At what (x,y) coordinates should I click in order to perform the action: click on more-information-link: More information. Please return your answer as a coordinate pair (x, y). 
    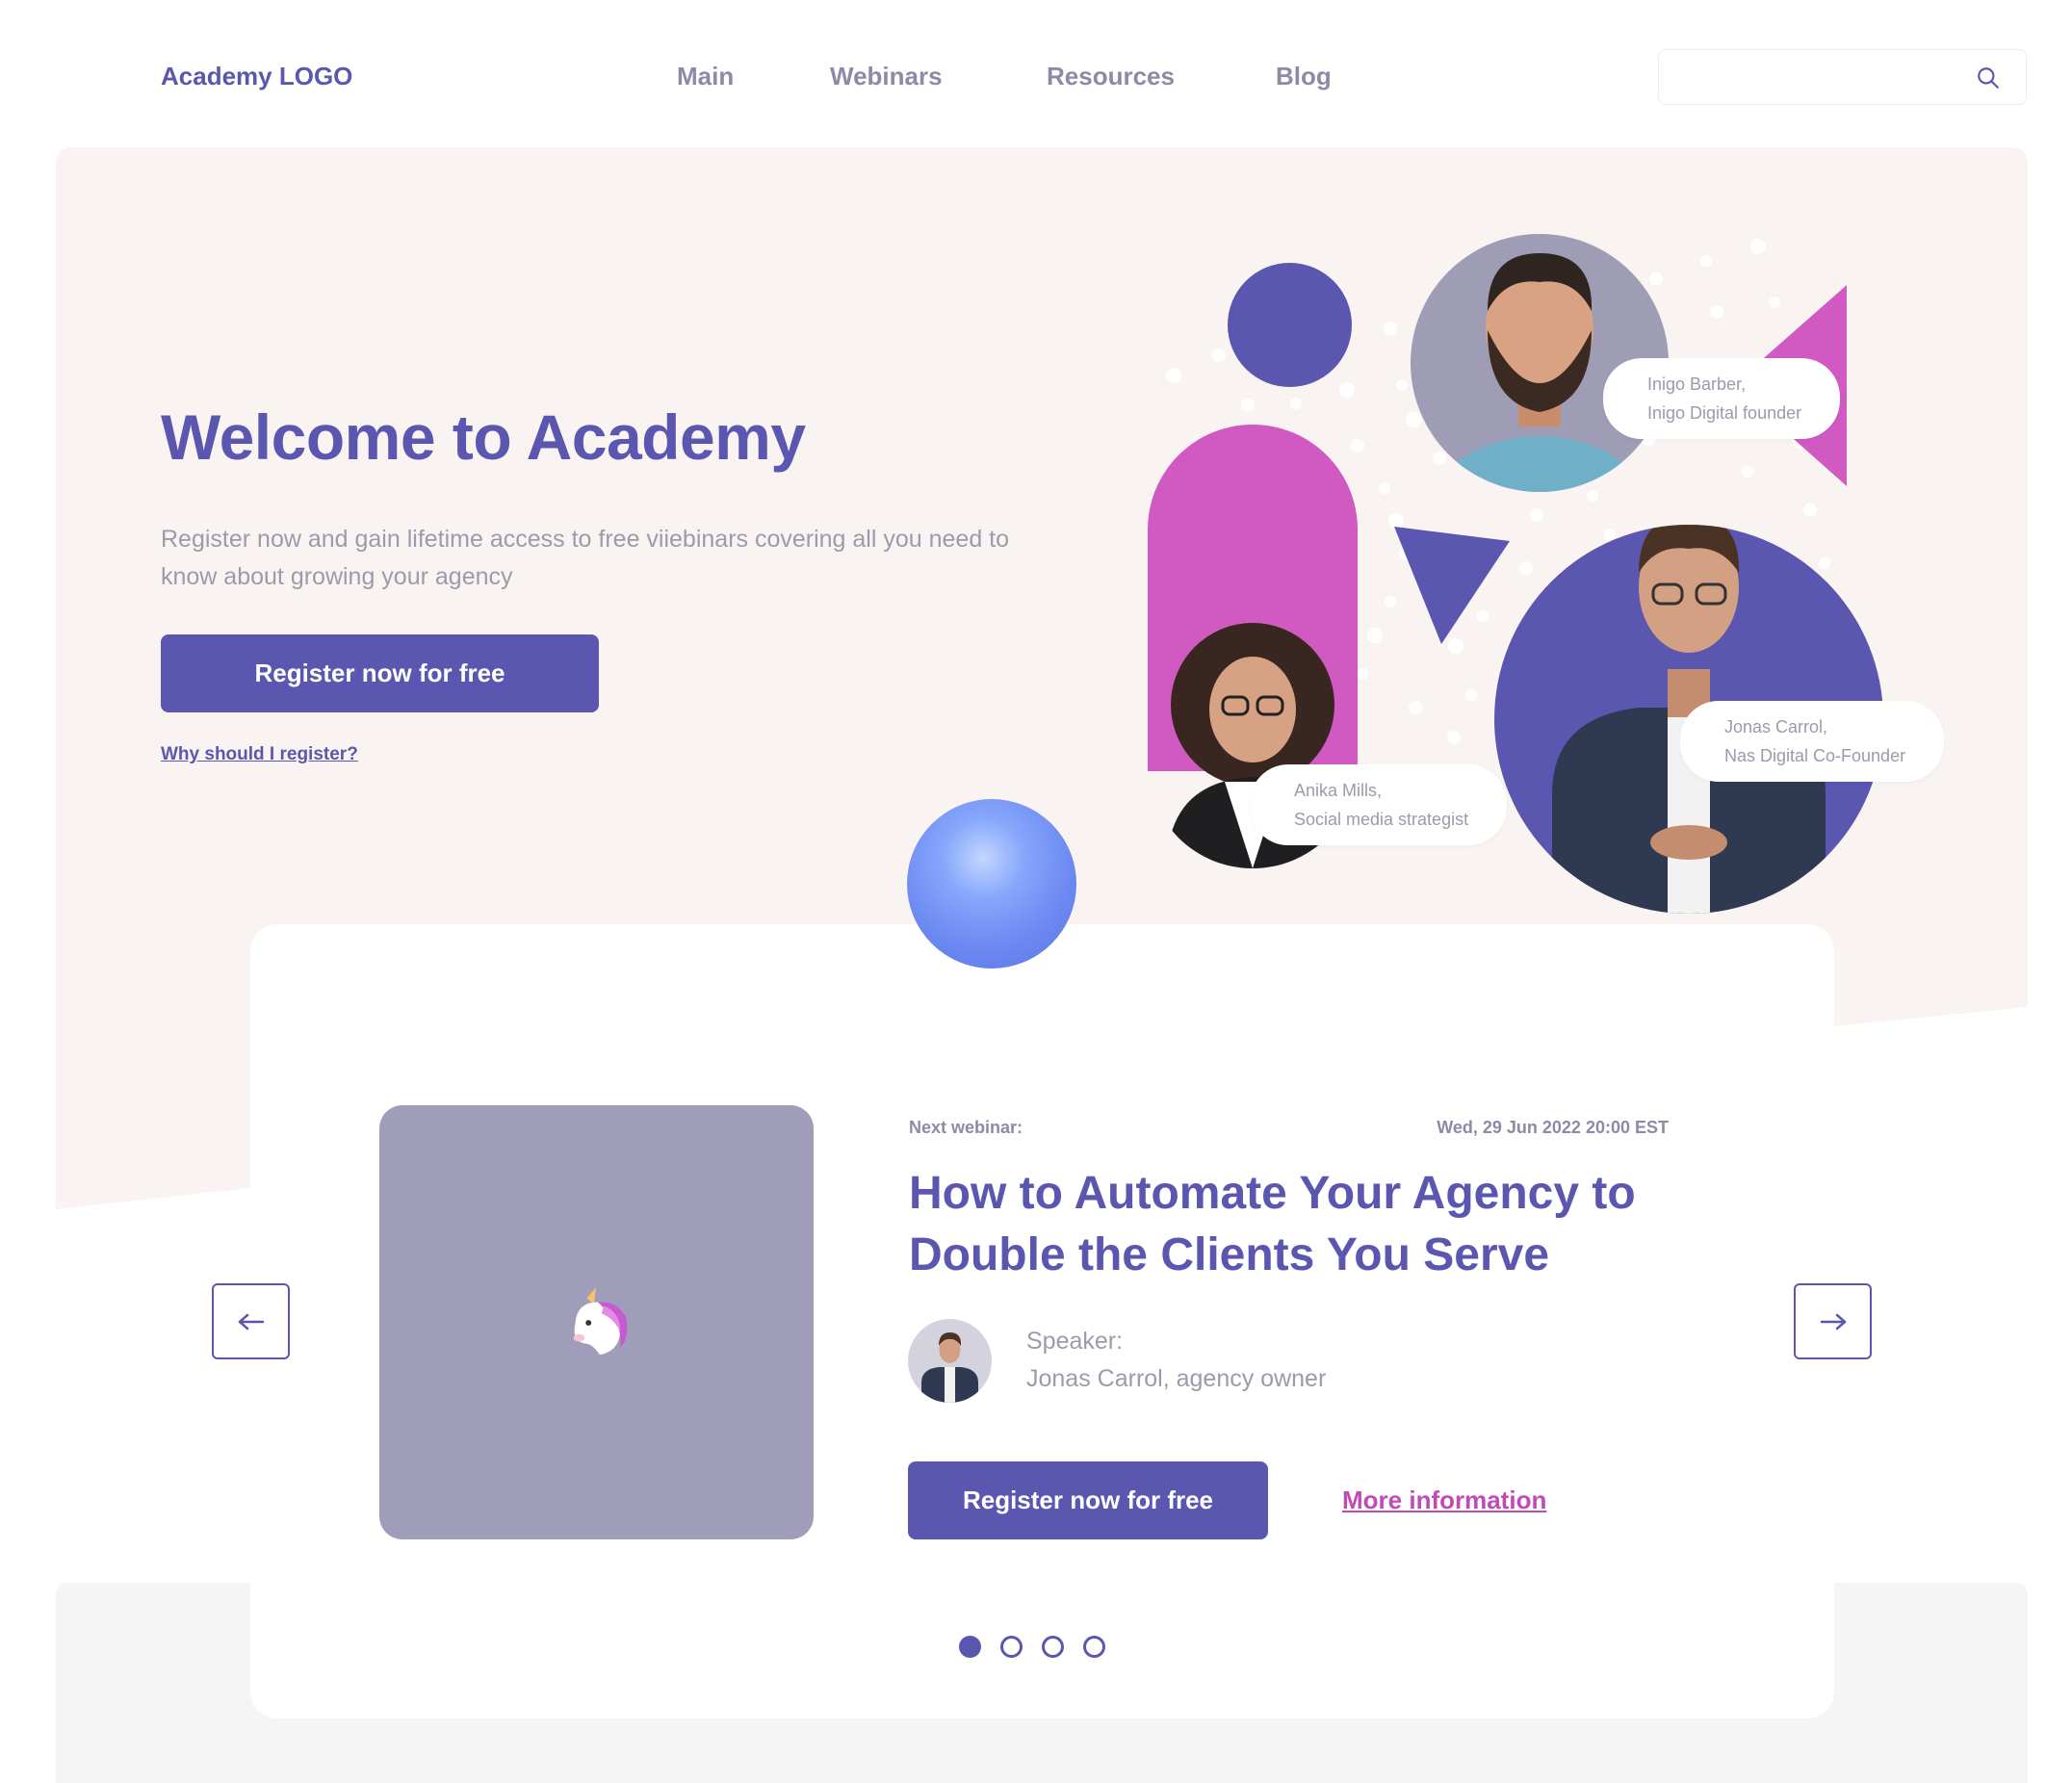
    Looking at the image, I should click on (1444, 1500).